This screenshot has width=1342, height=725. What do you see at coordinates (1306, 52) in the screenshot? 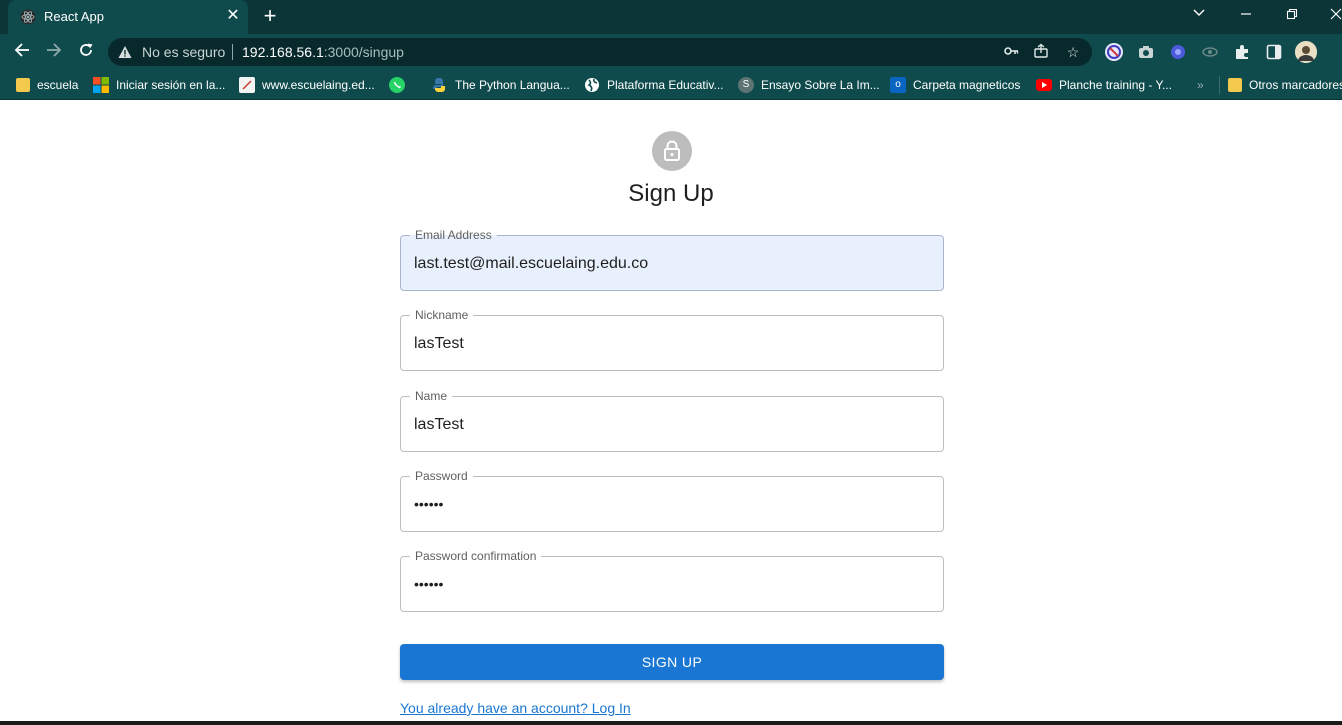
I see `profile-avatar-icon` at bounding box center [1306, 52].